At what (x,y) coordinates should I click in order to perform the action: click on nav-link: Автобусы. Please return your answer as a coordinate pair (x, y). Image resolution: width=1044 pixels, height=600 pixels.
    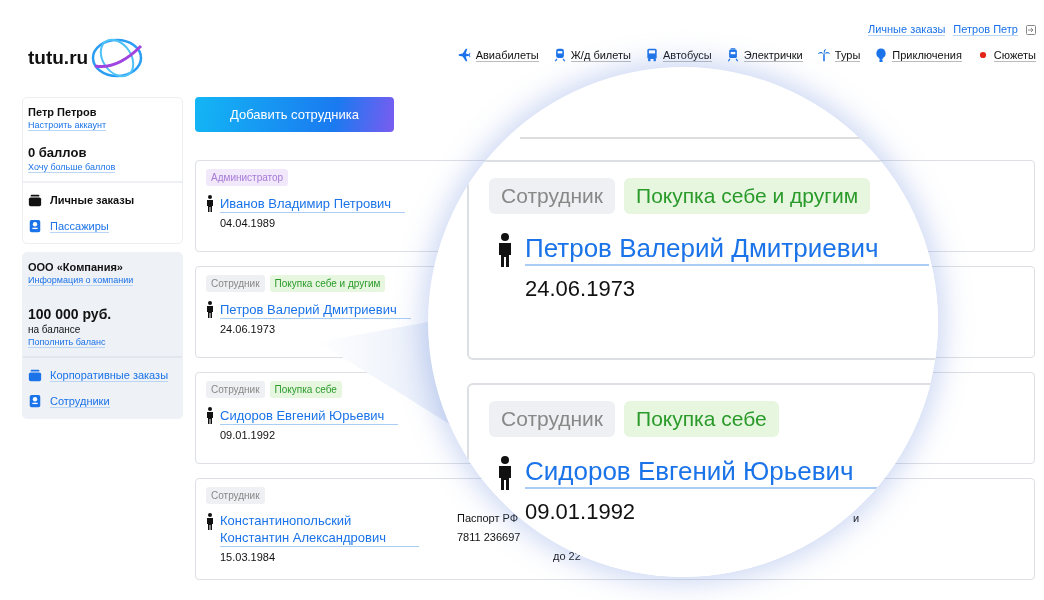
    Looking at the image, I should click on (687, 55).